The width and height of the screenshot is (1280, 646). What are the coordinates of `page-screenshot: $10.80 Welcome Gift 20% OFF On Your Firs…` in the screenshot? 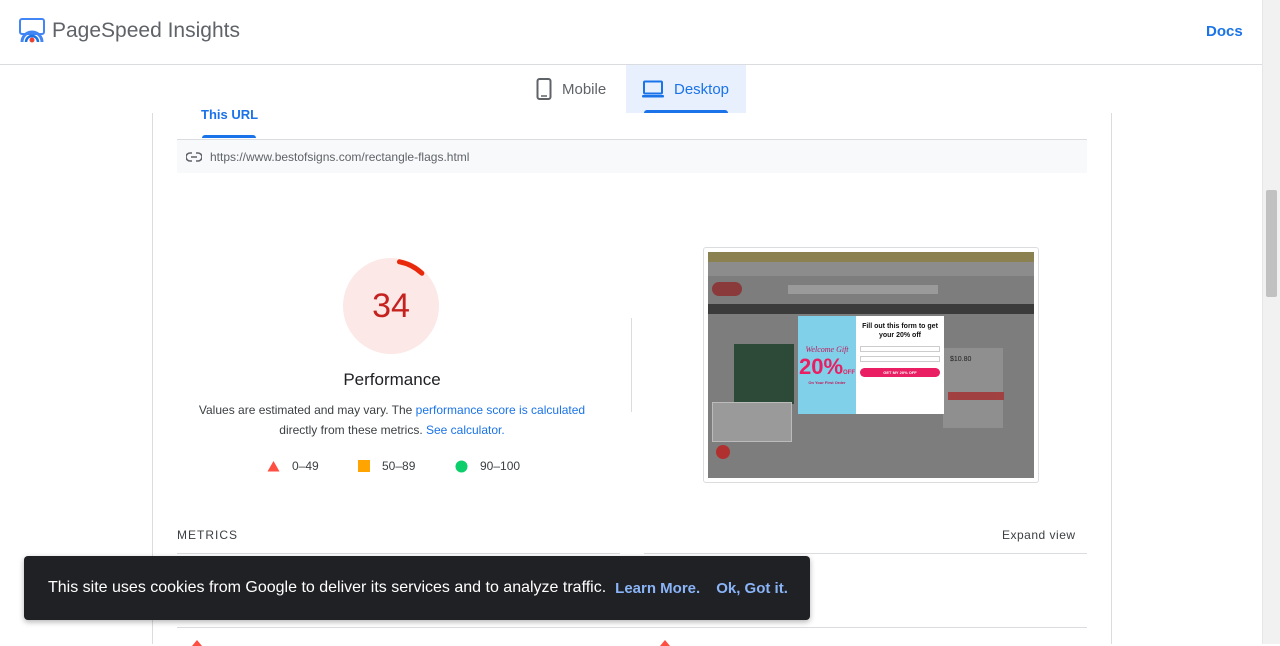 It's located at (871, 365).